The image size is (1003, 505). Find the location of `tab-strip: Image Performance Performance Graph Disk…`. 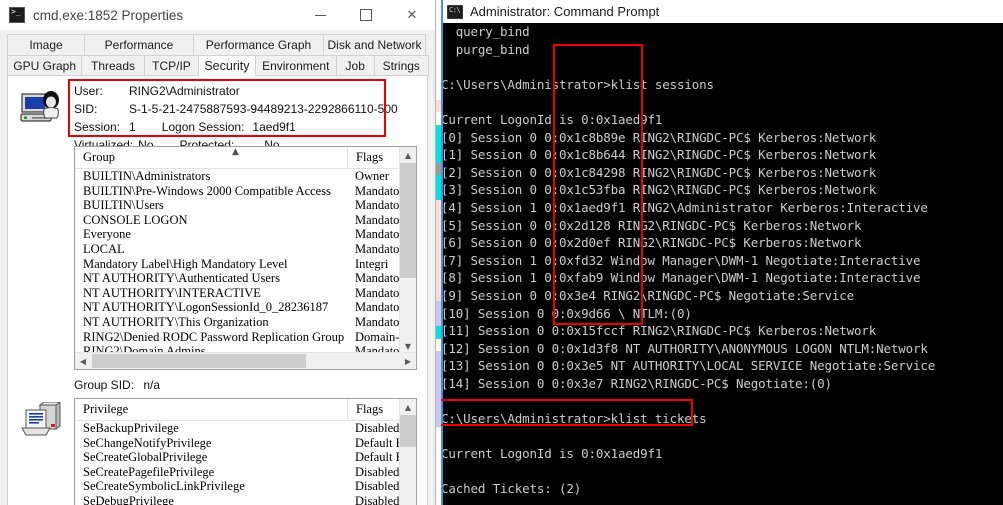

tab-strip: Image Performance Performance Graph Disk… is located at coordinates (217, 53).